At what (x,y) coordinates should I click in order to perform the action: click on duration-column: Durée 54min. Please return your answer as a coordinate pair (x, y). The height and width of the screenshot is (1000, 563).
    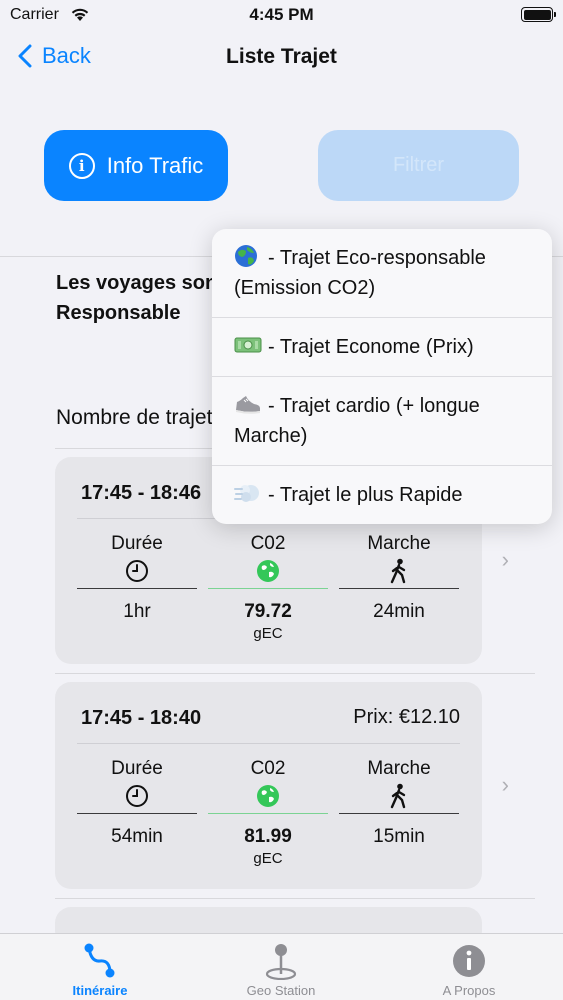
    Looking at the image, I should click on (137, 803).